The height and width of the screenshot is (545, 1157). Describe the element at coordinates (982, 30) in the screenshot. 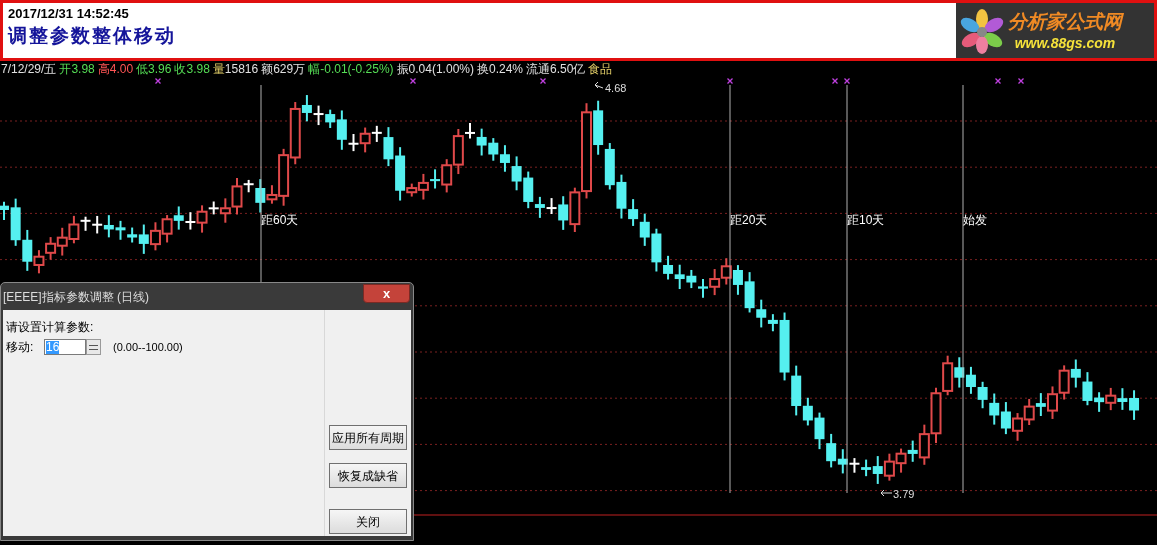

I see `flower-icon` at that location.